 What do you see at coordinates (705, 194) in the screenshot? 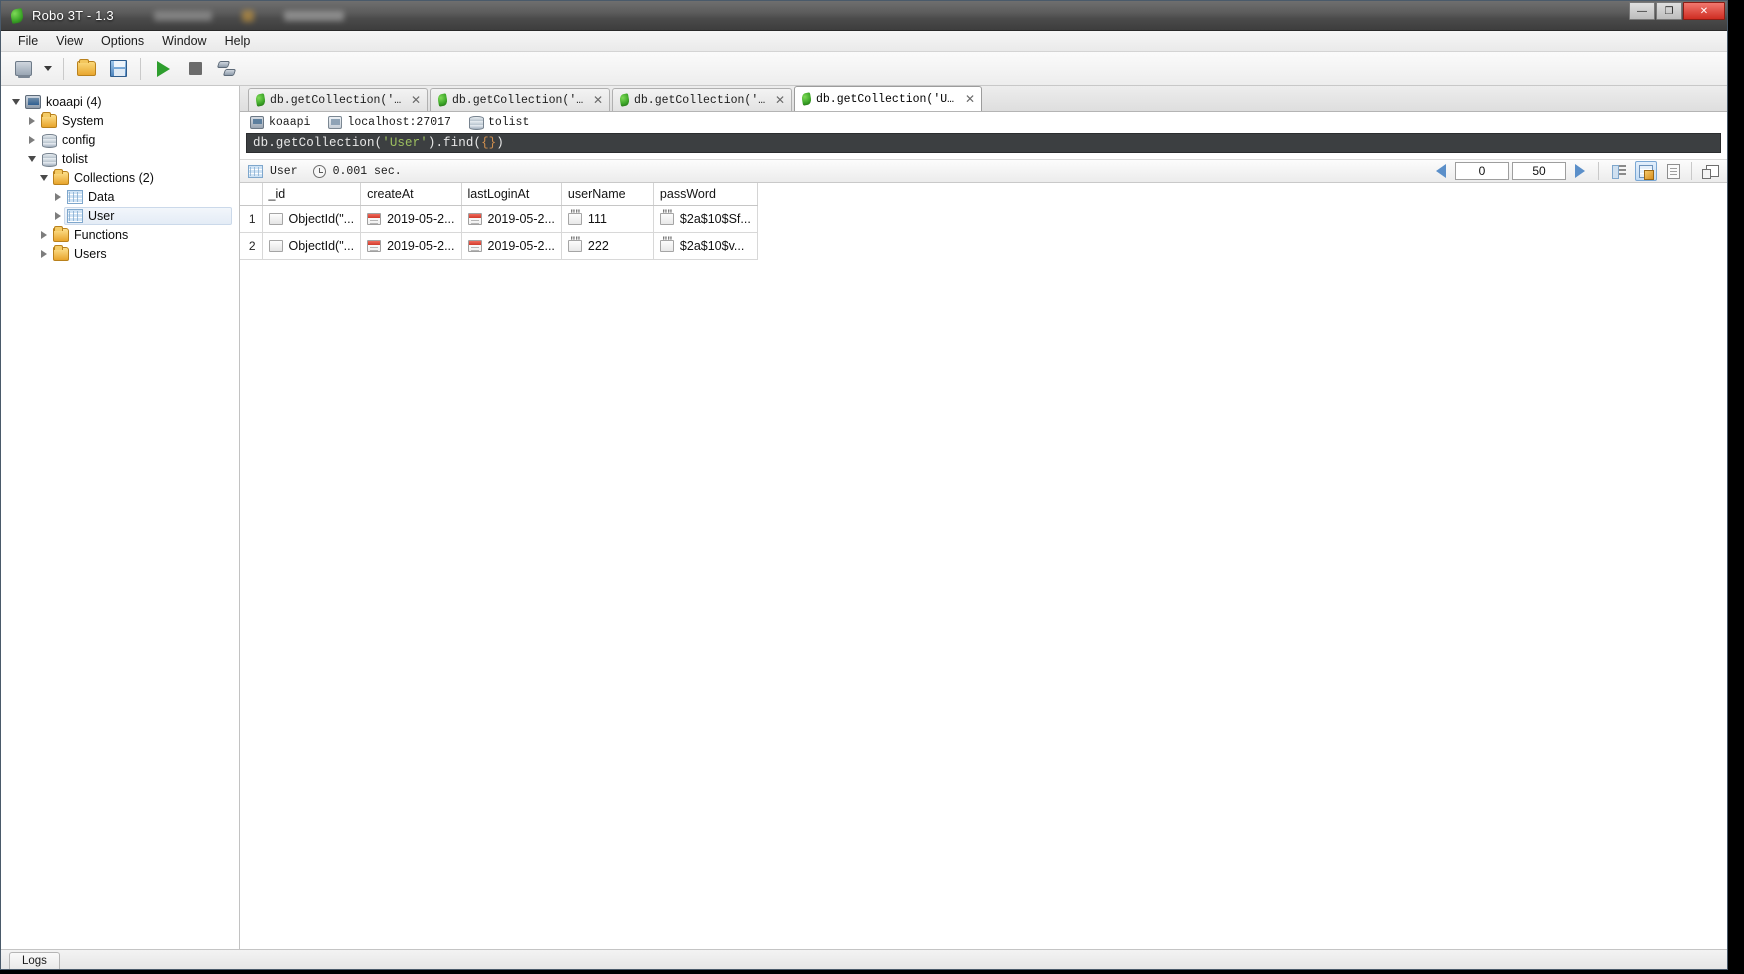
I see `column-header-passWord: passWord` at bounding box center [705, 194].